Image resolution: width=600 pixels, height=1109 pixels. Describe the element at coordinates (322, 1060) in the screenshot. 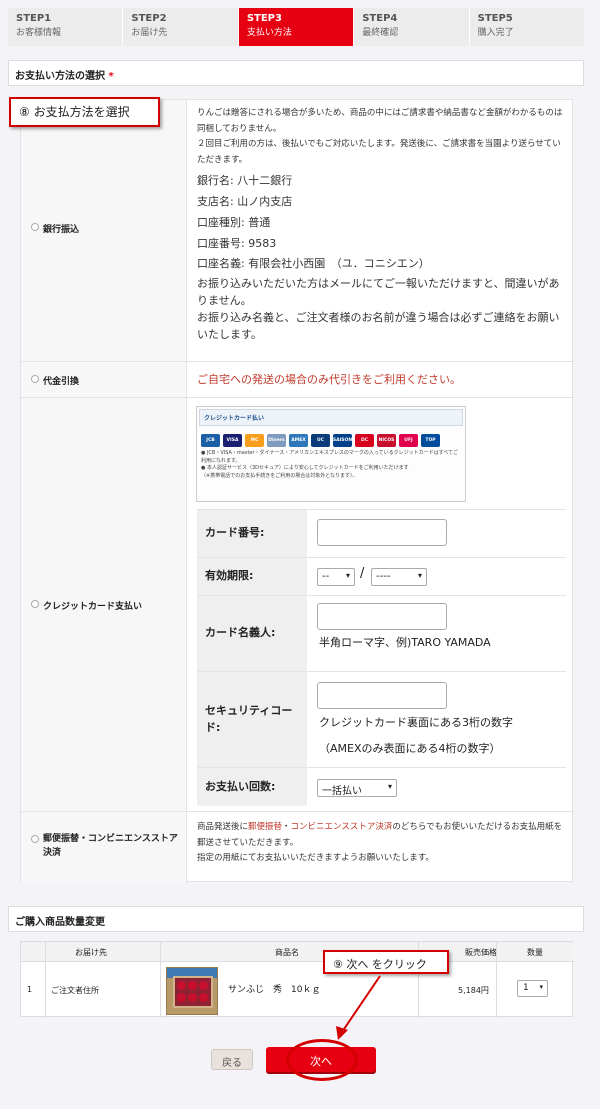

I see `annotation-circle` at that location.